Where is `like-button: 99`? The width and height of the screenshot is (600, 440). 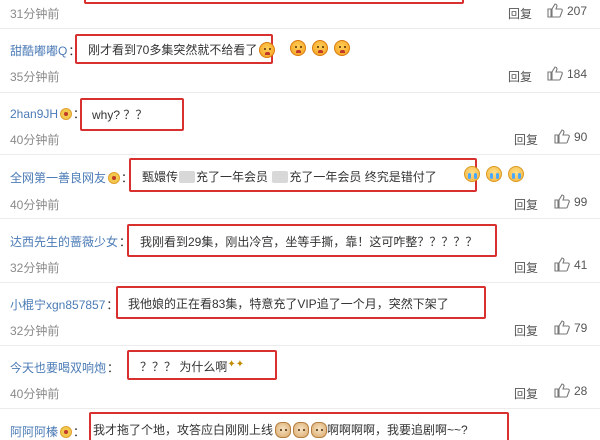 like-button: 99 is located at coordinates (570, 201).